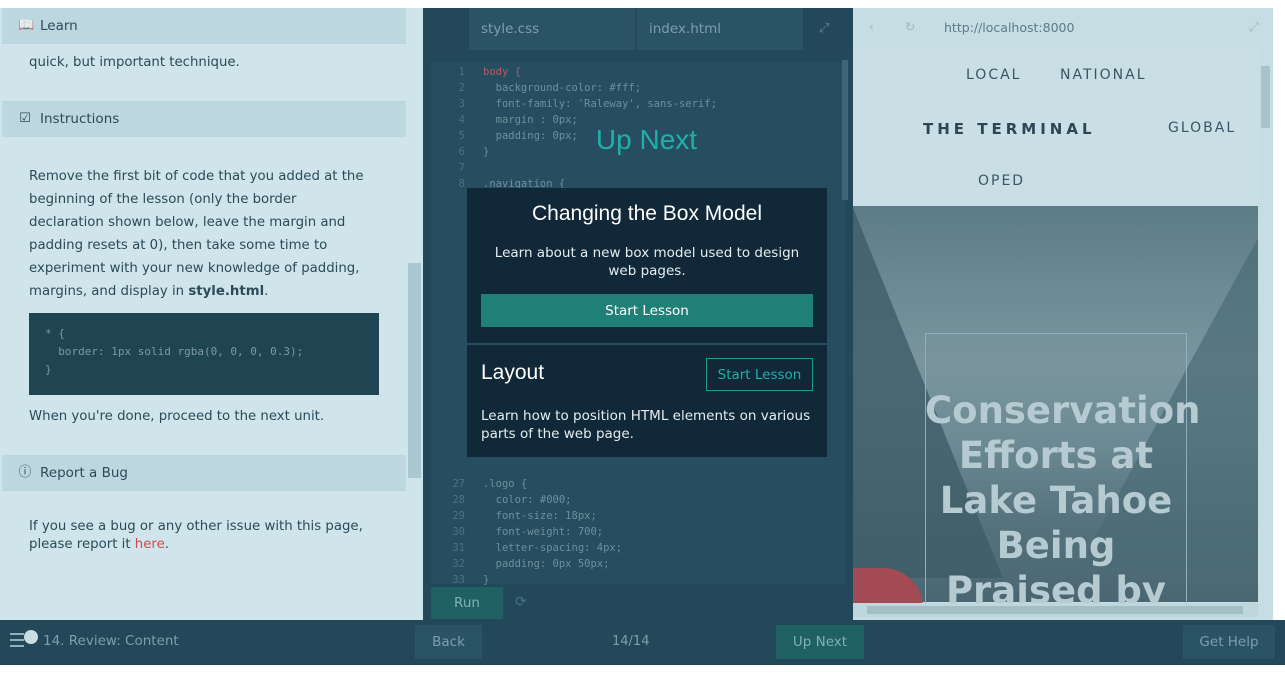 This screenshot has width=1285, height=675. What do you see at coordinates (467, 603) in the screenshot?
I see `run-button: Run` at bounding box center [467, 603].